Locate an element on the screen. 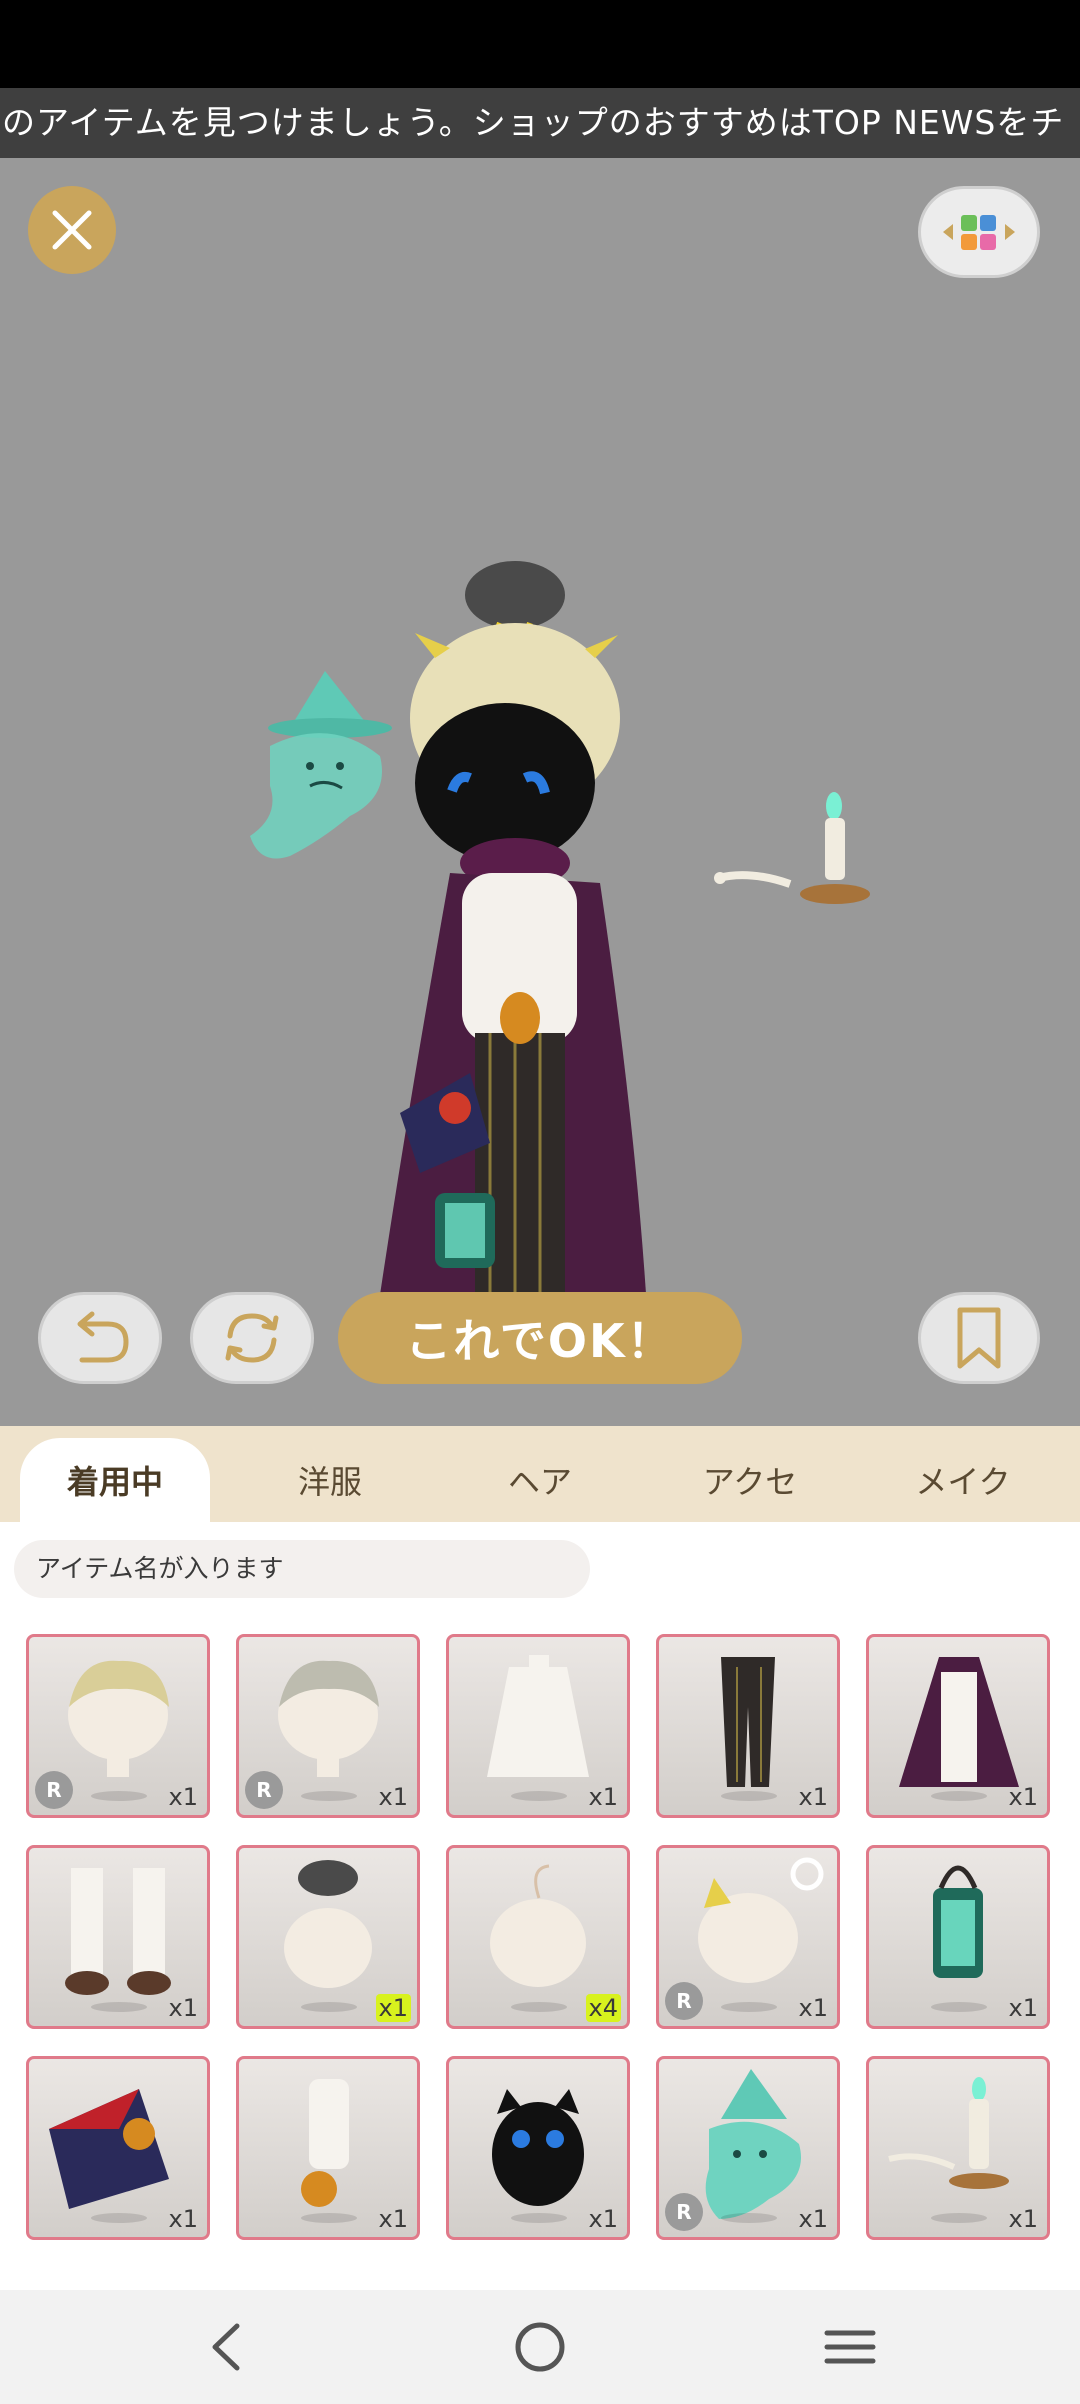  category-tabs: 着用中 洋服 ヘア アクセ メイク is located at coordinates (540, 1474).